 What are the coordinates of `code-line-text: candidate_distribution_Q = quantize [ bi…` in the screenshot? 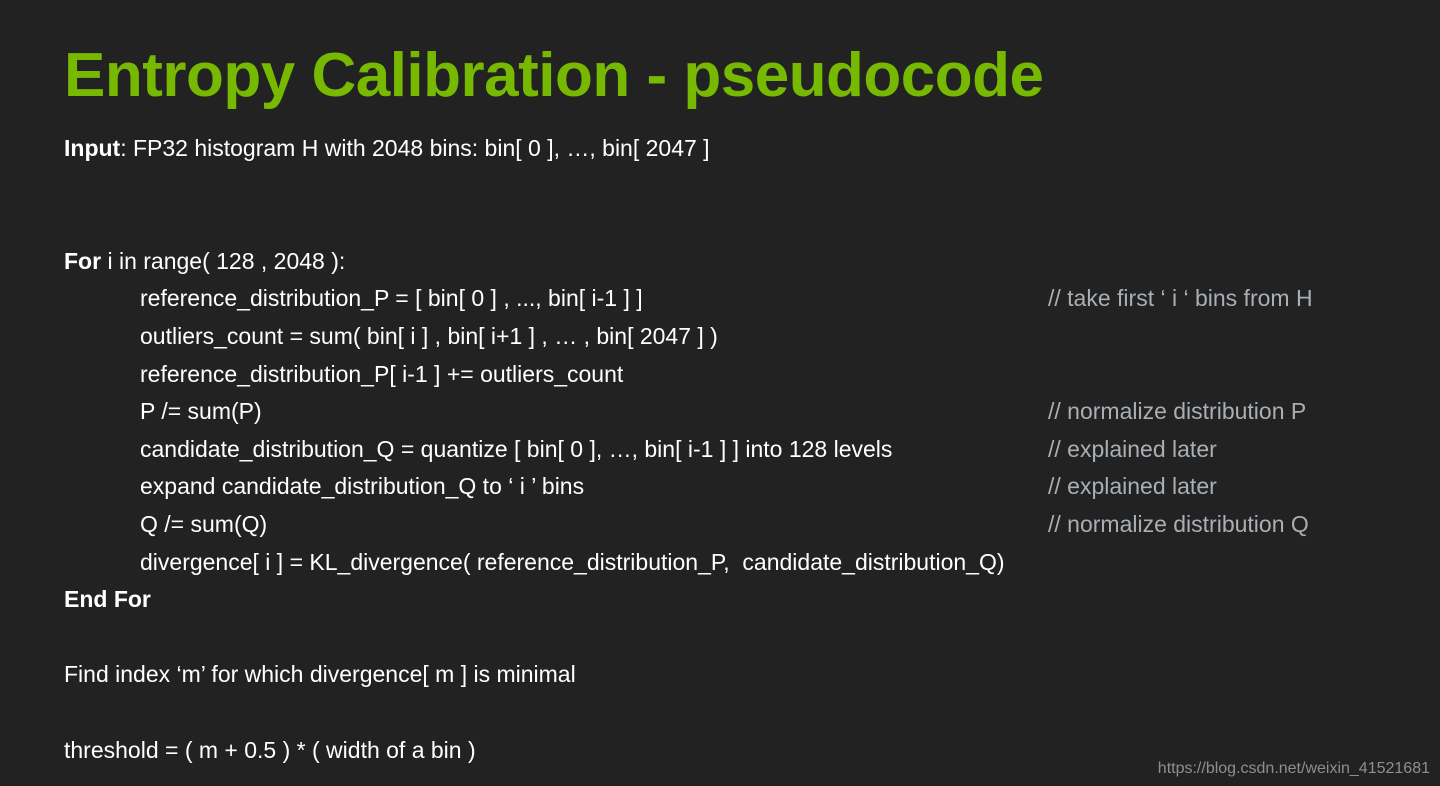 It's located at (516, 448).